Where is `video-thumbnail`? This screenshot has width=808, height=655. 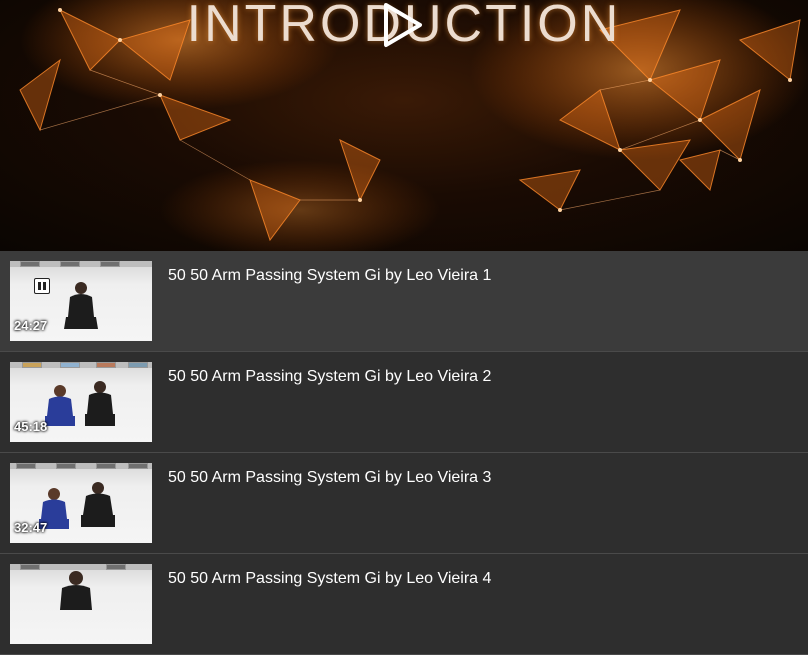 video-thumbnail is located at coordinates (81, 604).